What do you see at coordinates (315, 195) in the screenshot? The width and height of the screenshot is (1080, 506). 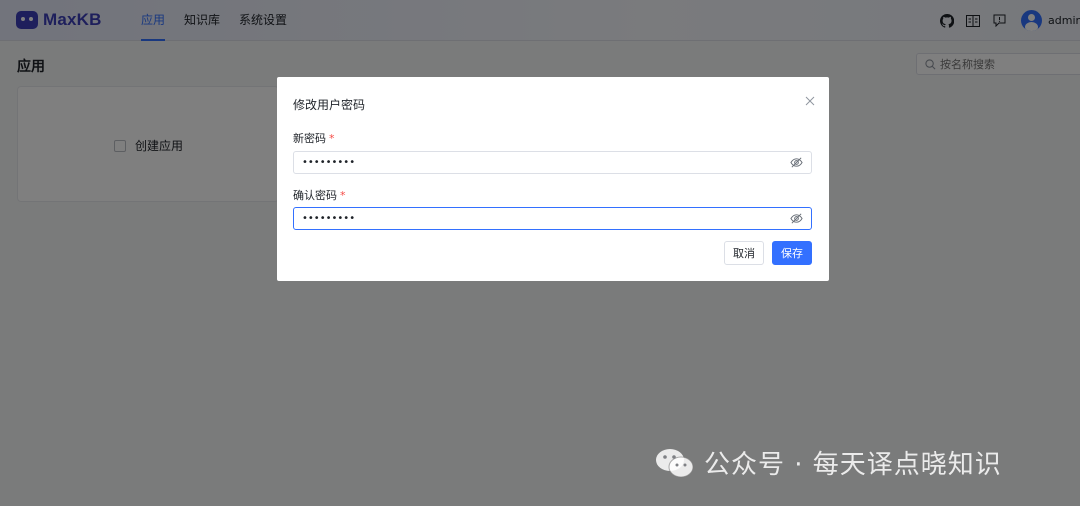 I see `confirm-password-label-text: 确认密码` at bounding box center [315, 195].